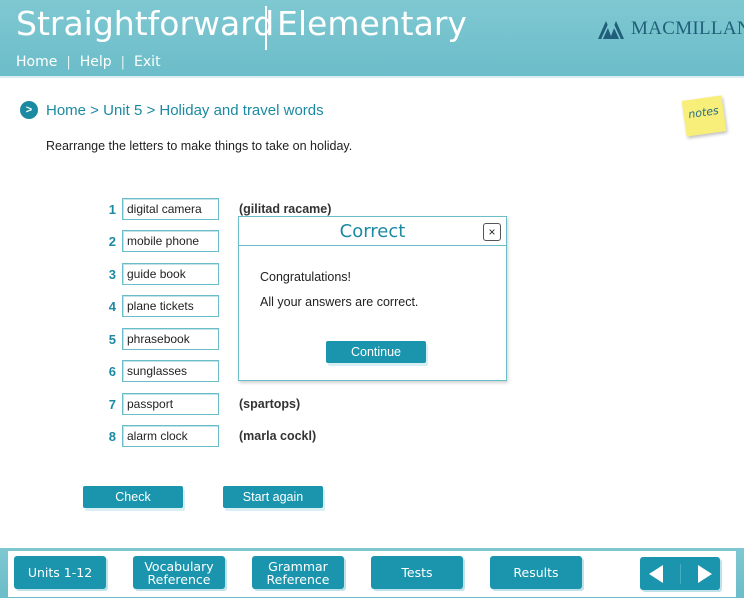 The image size is (744, 598). I want to click on exercise-row: 5 phrasebook, so click(159, 339).